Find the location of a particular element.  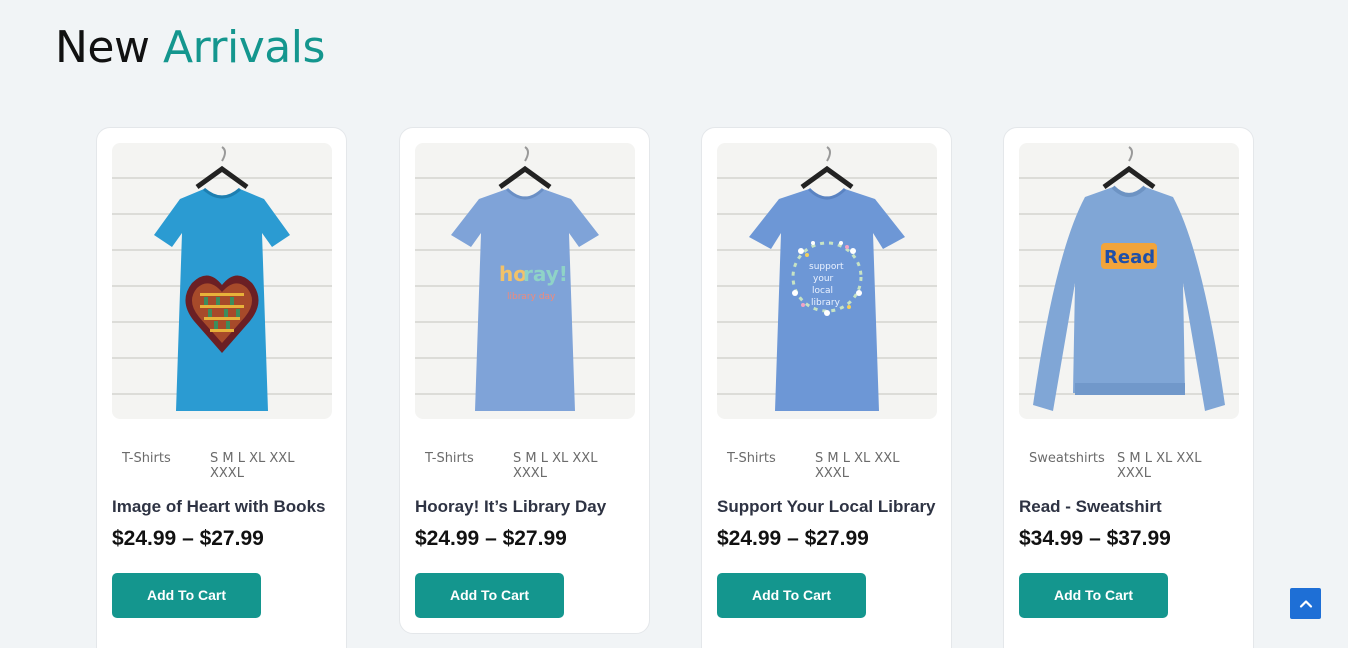

svg-text: ray! is located at coordinates (545, 274).